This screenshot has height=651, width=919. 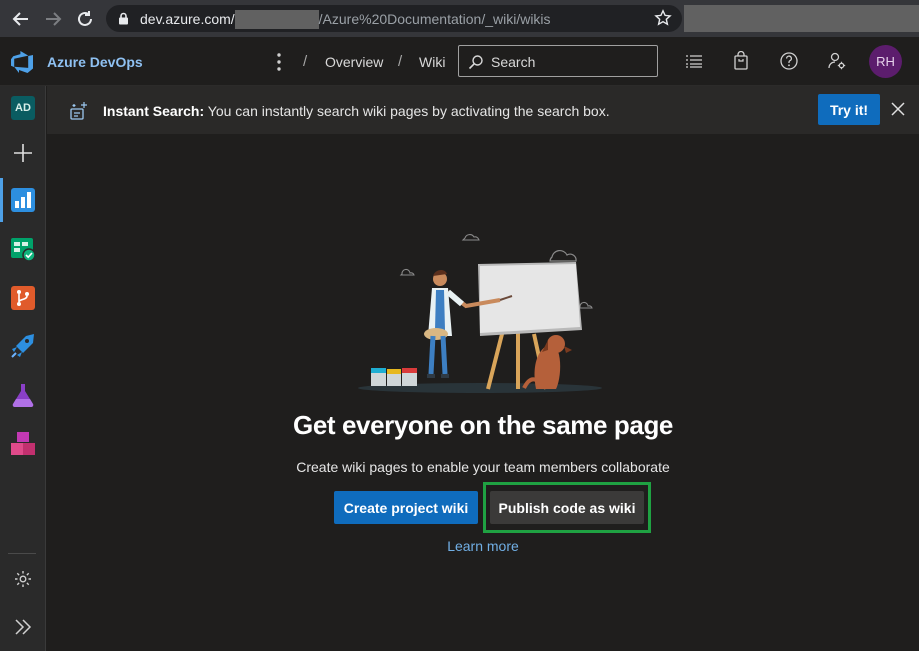 I want to click on artifacts-icon, so click(x=23, y=444).